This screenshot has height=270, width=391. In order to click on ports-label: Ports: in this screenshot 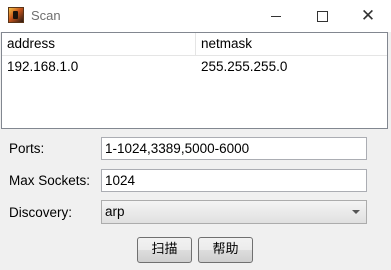, I will do `click(27, 148)`.